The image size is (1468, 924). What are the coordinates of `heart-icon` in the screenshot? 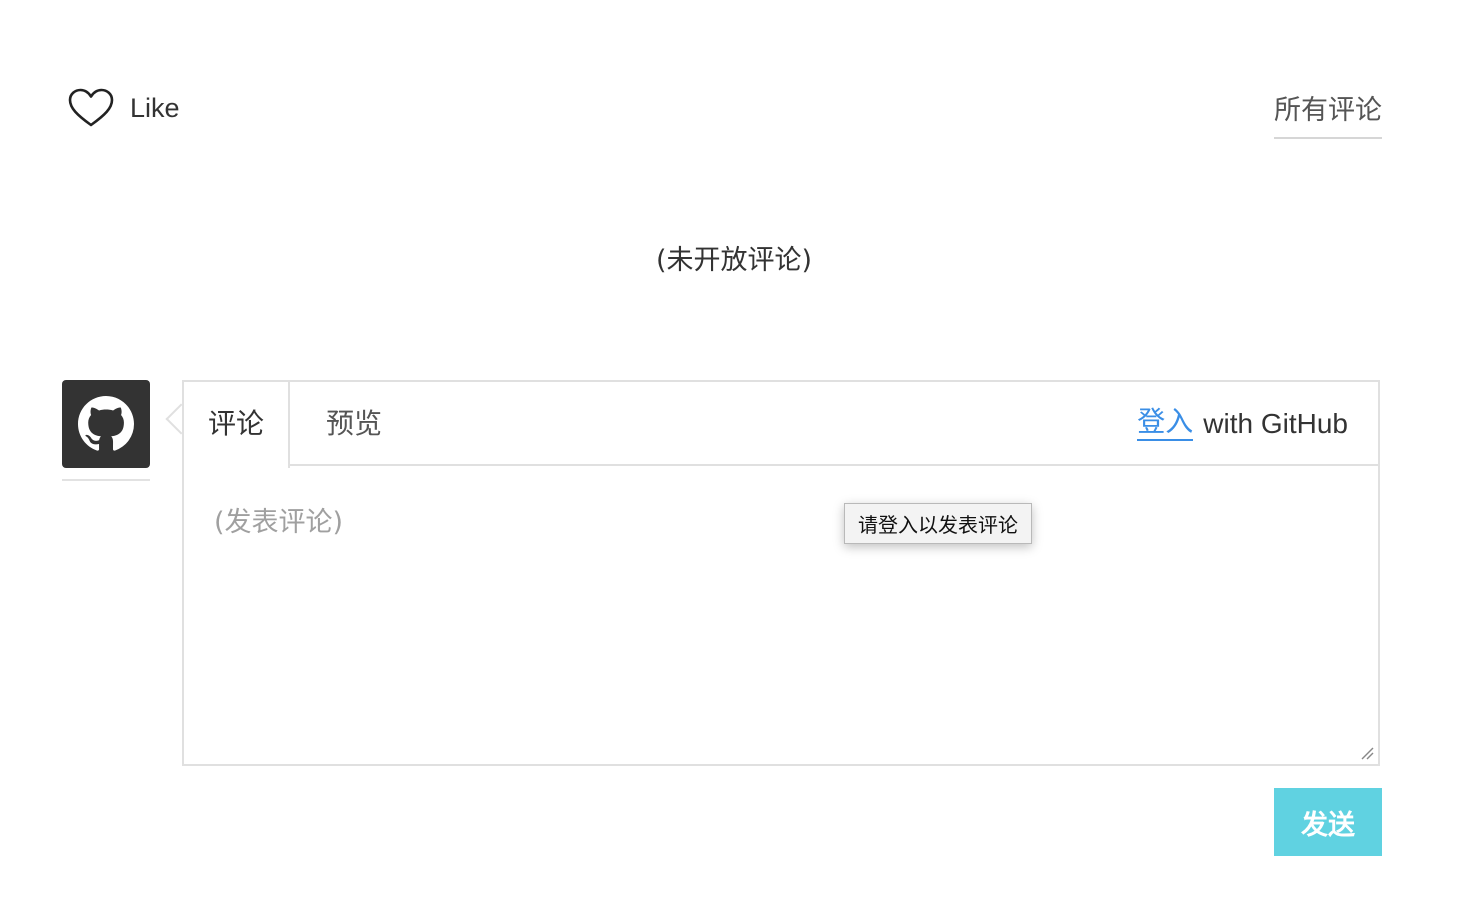 It's located at (91, 107).